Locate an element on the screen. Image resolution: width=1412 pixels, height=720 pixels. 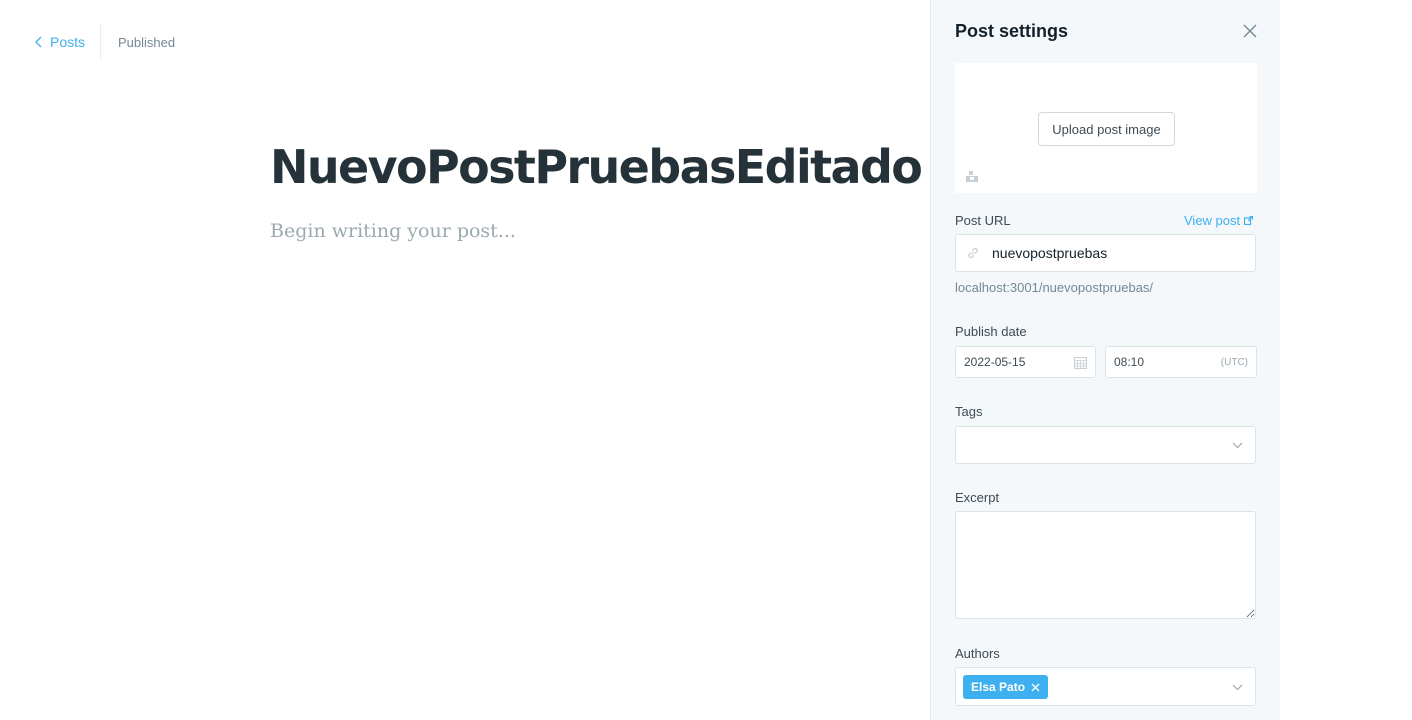
publish-time-input is located at coordinates (1159, 362).